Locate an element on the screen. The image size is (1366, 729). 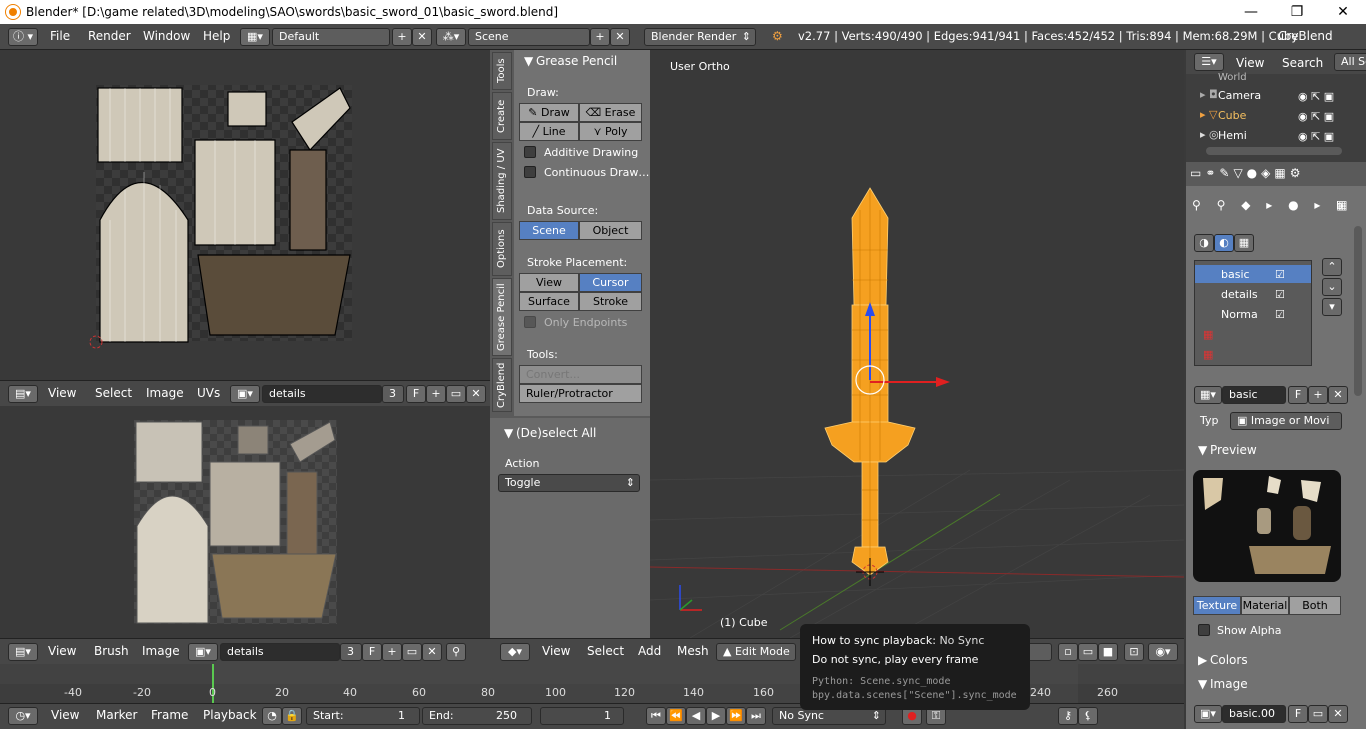
img-open-image-icon: ▭ is located at coordinates (412, 652).